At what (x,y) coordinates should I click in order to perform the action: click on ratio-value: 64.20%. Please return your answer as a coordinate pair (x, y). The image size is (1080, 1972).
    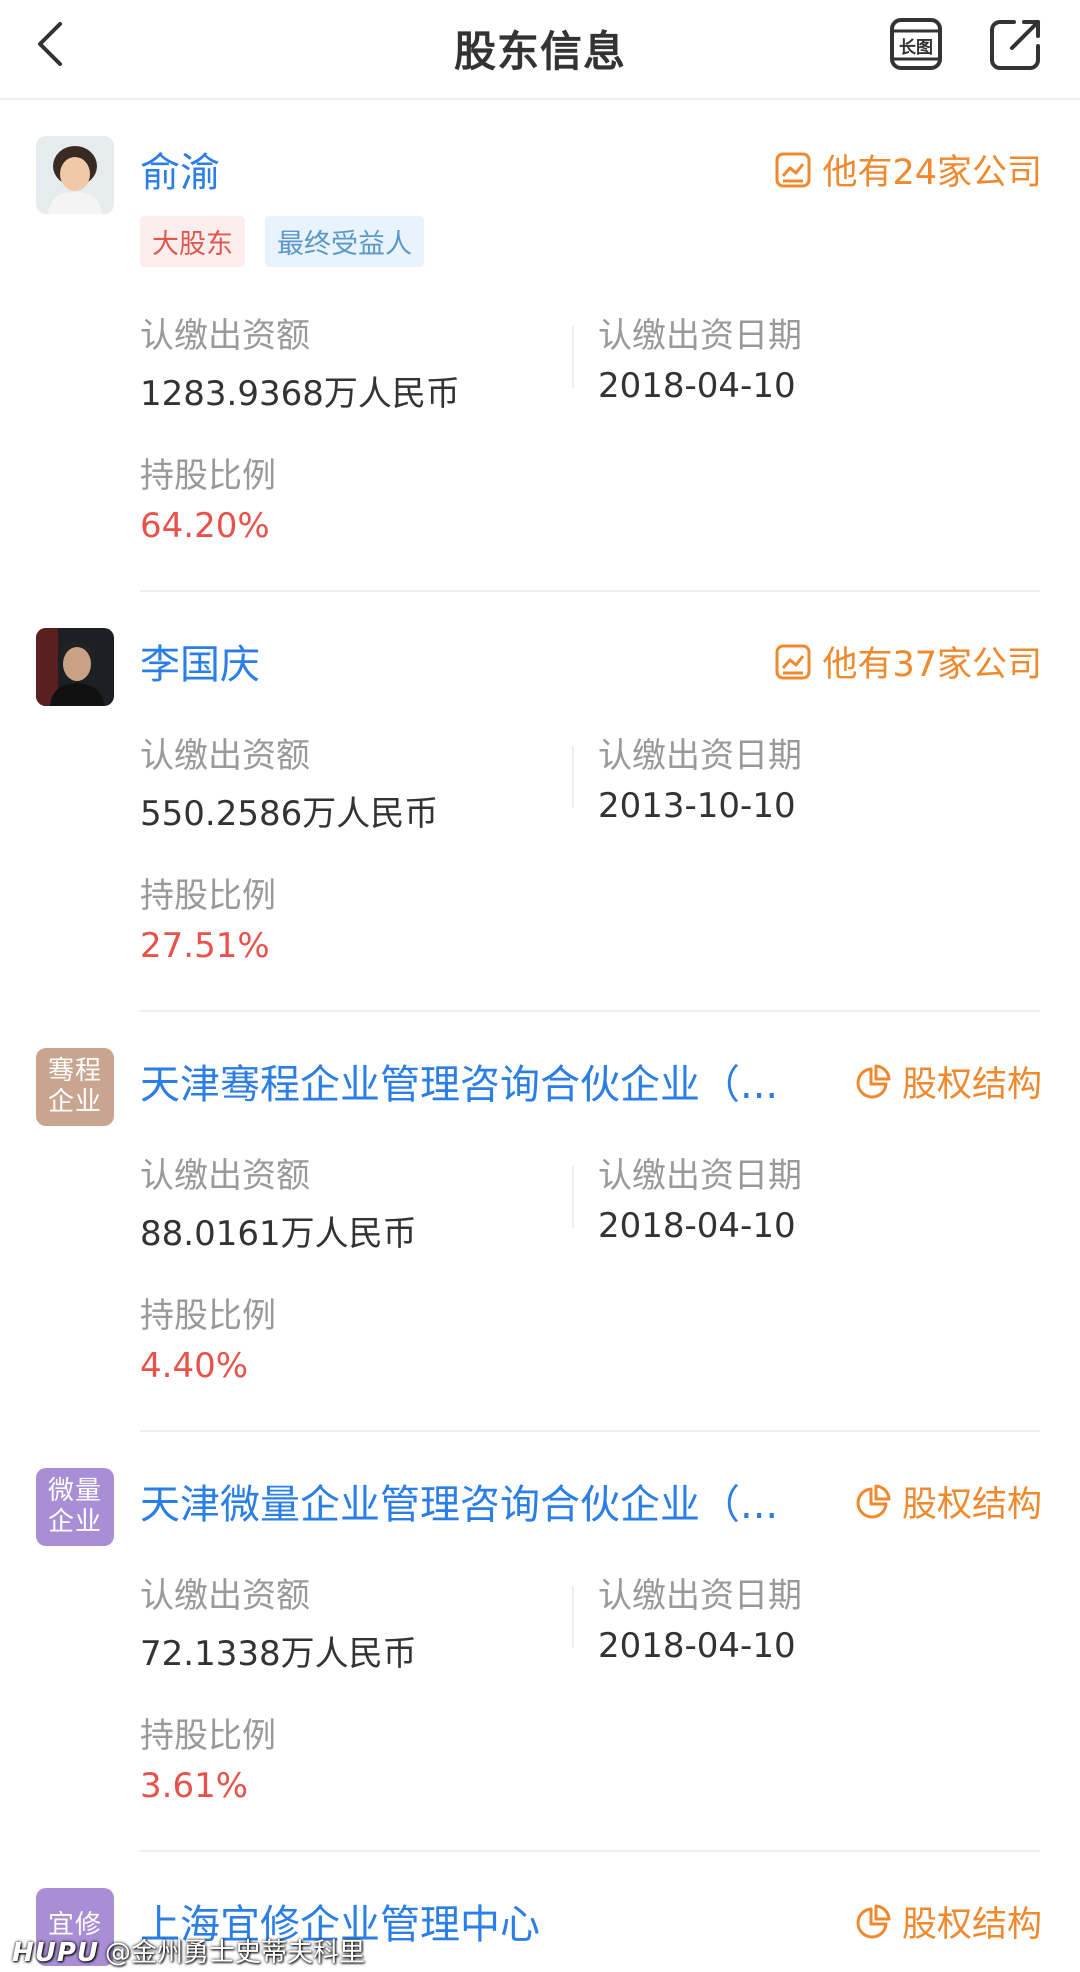
    Looking at the image, I should click on (205, 526).